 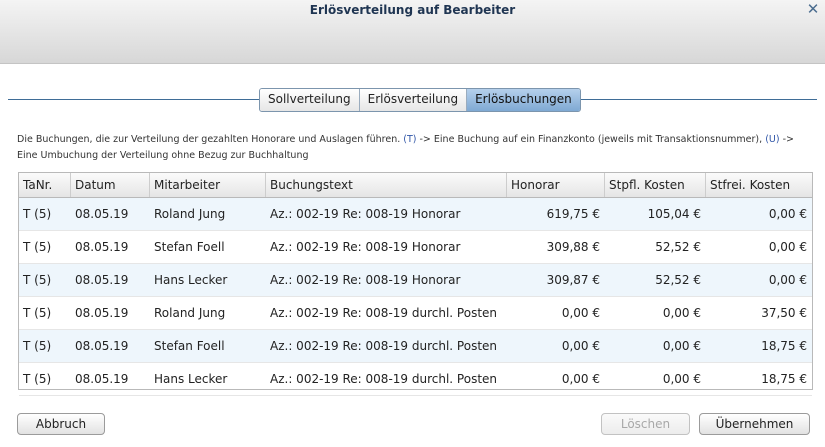 I want to click on tab-erloesbuchungen: Erlösbuchungen, so click(x=523, y=100).